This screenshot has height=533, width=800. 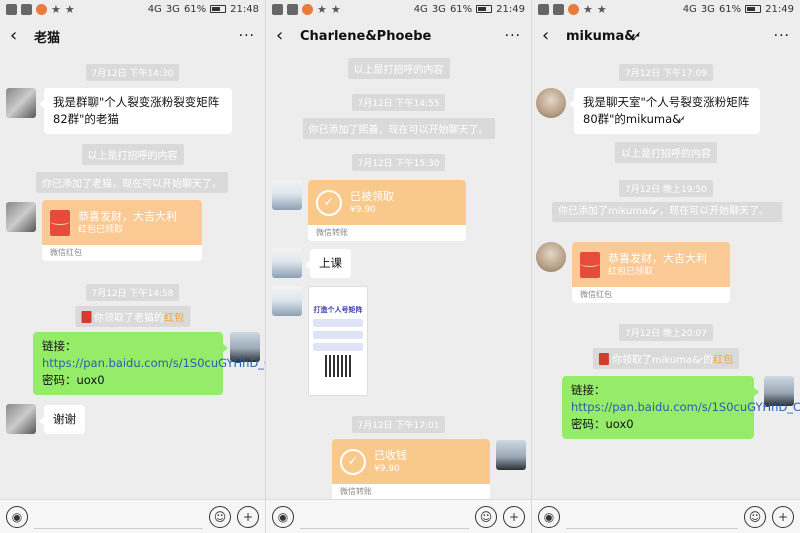 What do you see at coordinates (398, 424) in the screenshot?
I see `timestamp: 7月12日 下午17:01` at bounding box center [398, 424].